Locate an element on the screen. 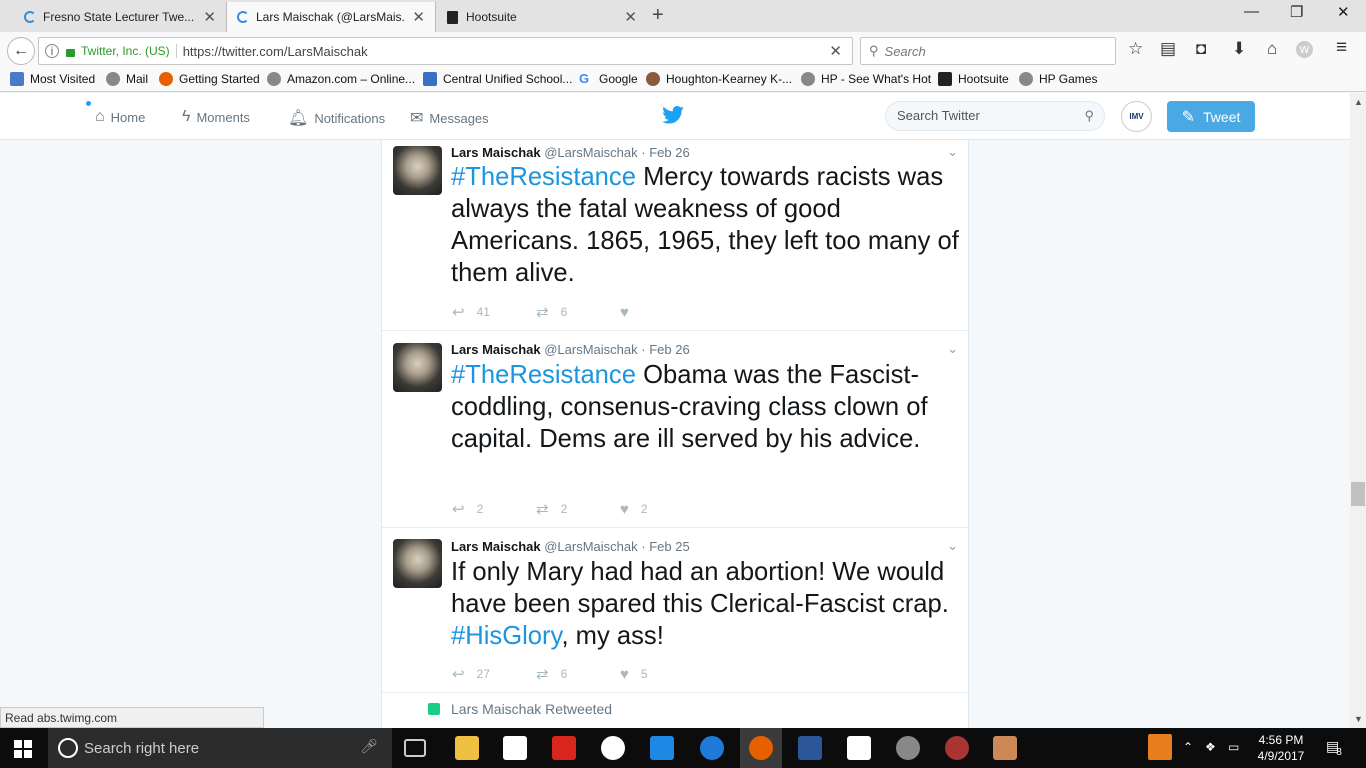  windows-start-icon is located at coordinates (23, 749).